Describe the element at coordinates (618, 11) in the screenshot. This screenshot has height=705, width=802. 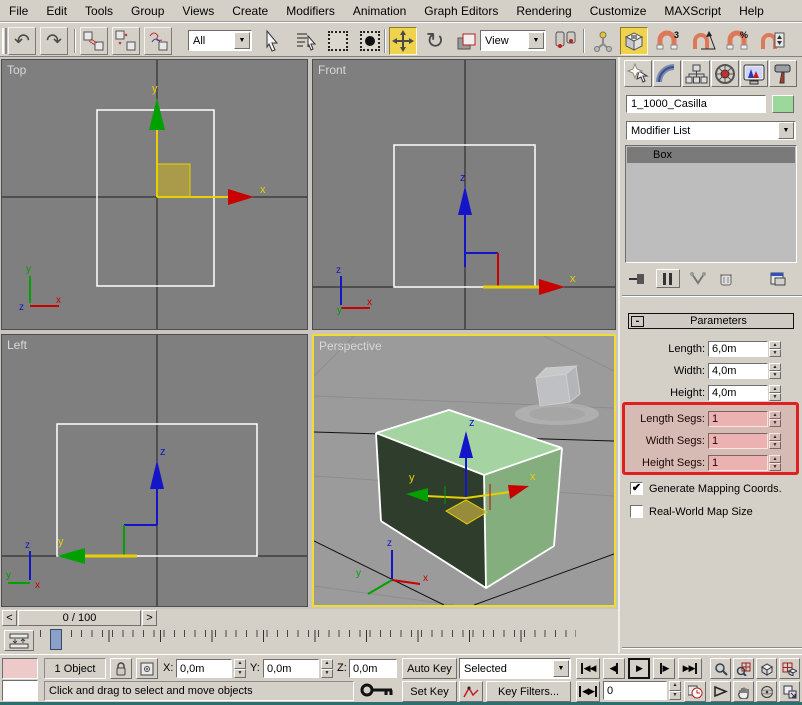
I see `menu-customize: Customize` at that location.